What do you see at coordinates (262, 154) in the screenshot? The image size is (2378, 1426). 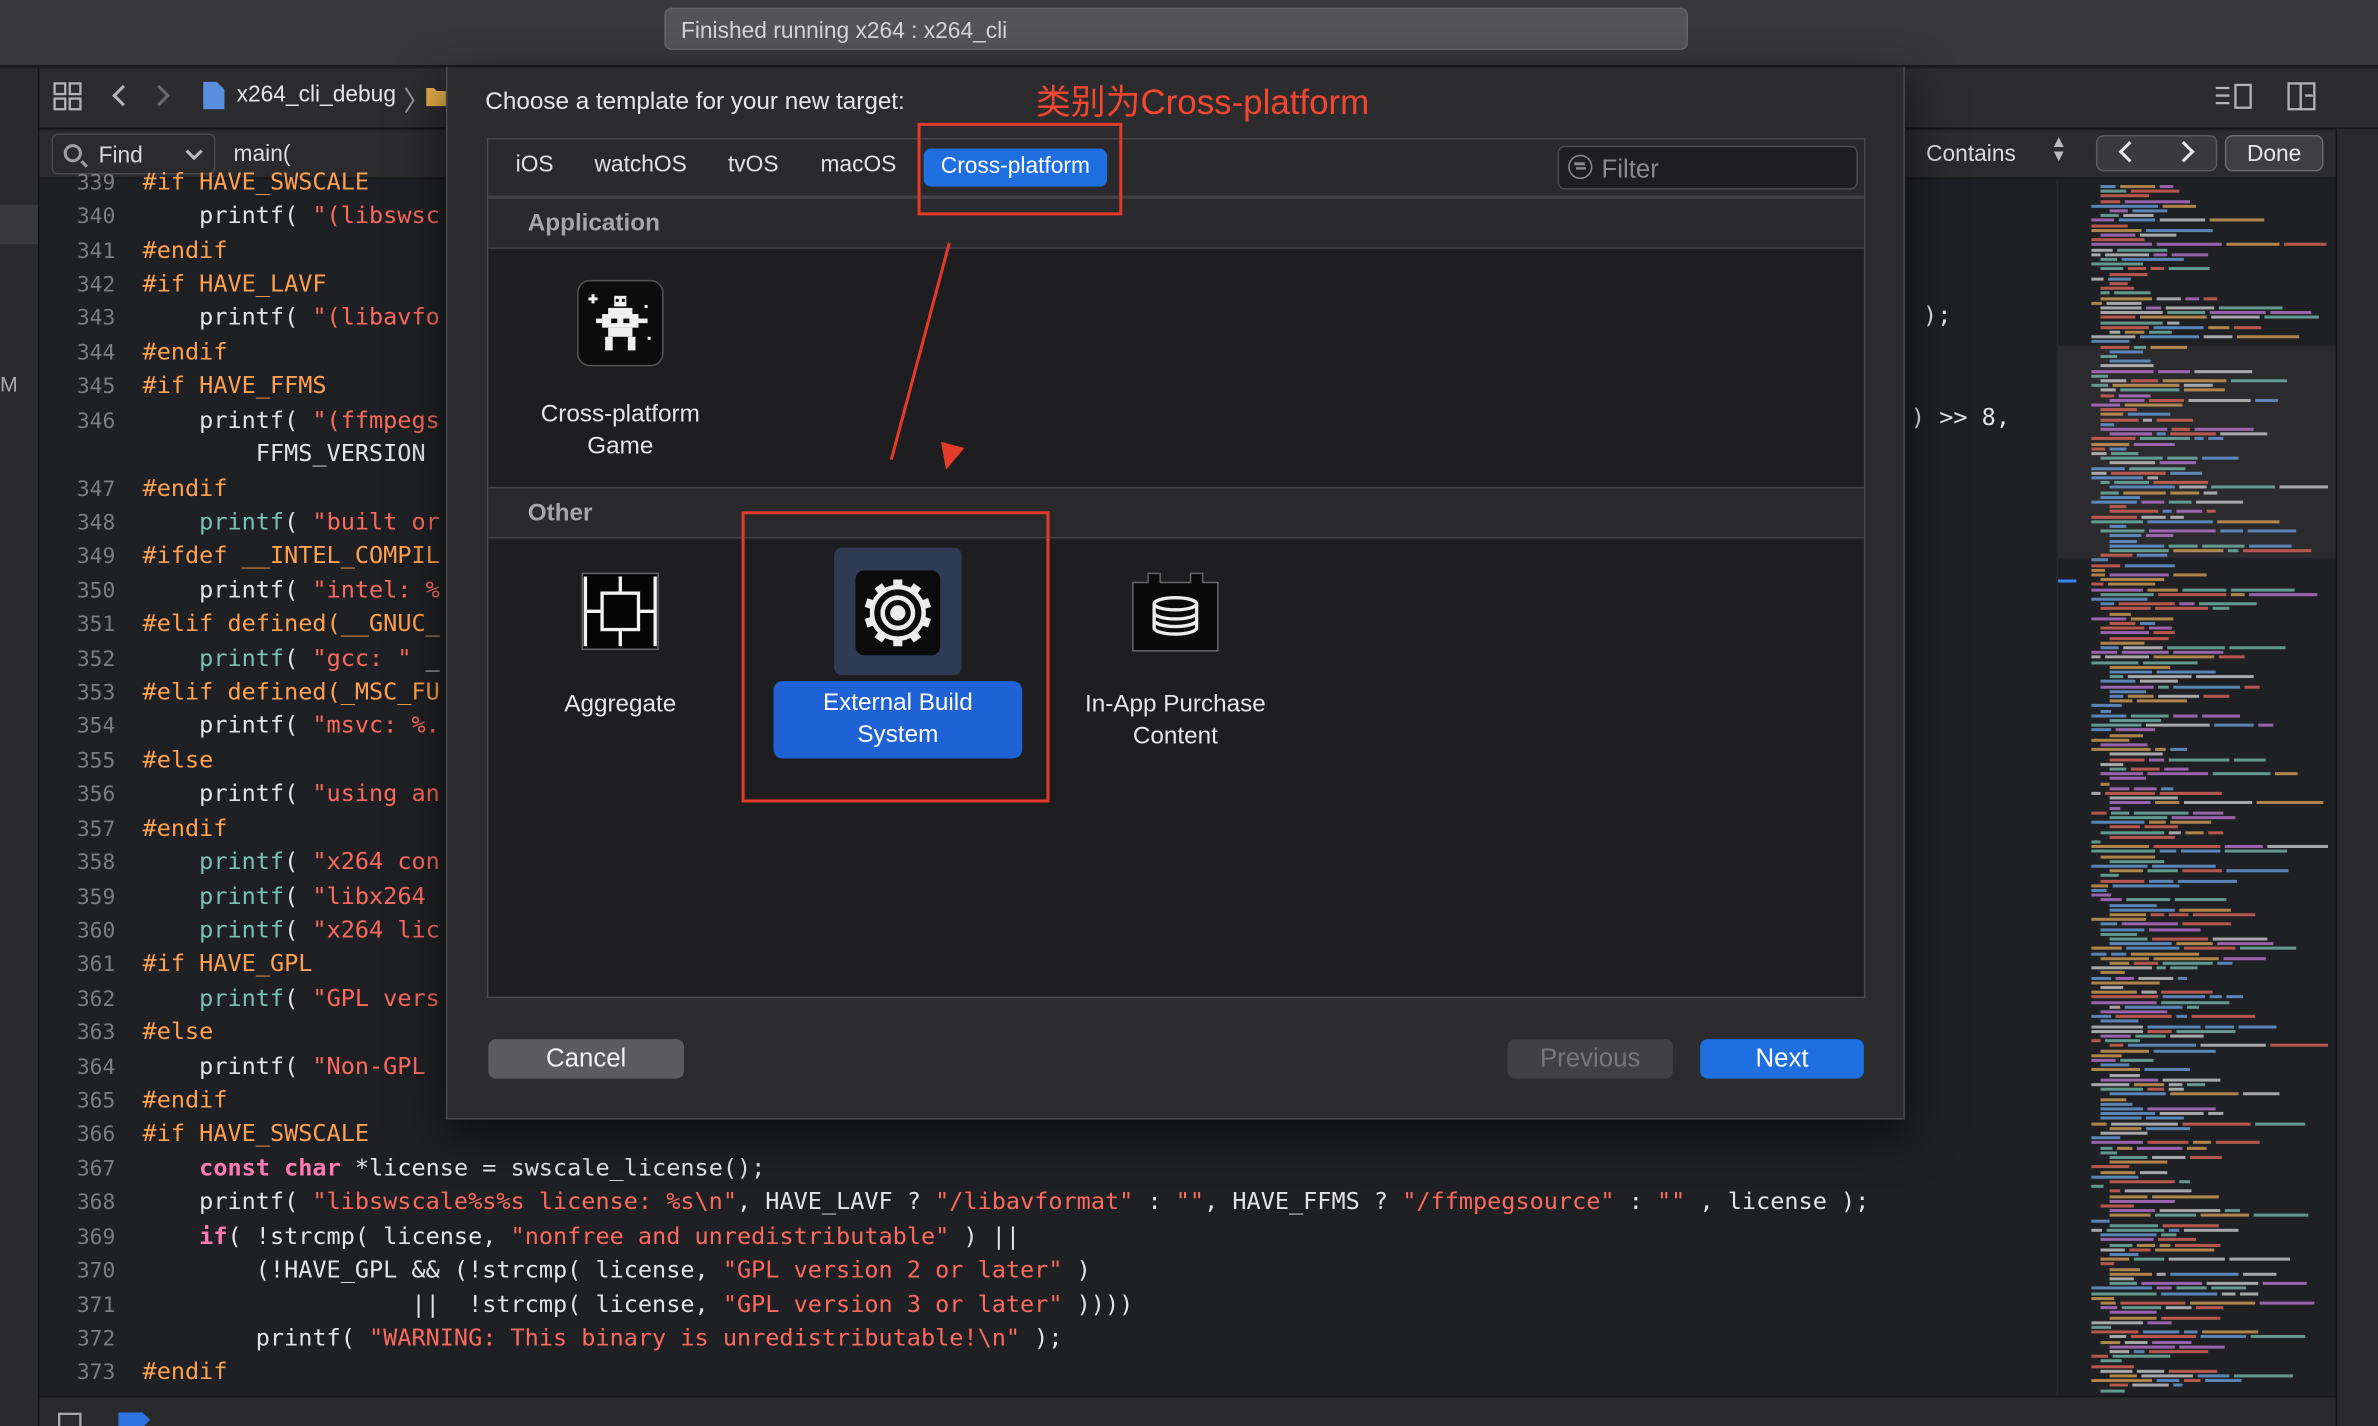 I see `find-query-input: main(` at bounding box center [262, 154].